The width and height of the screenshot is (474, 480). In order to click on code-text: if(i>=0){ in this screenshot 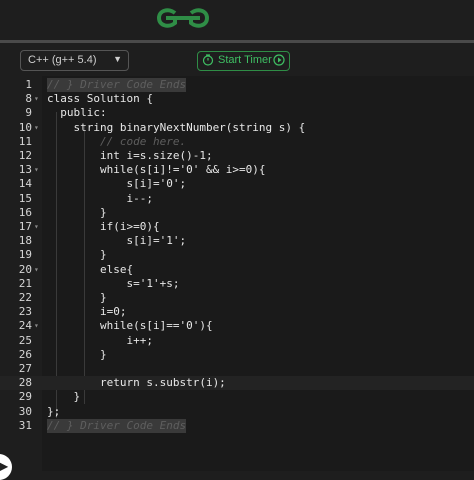, I will do `click(103, 226)`.